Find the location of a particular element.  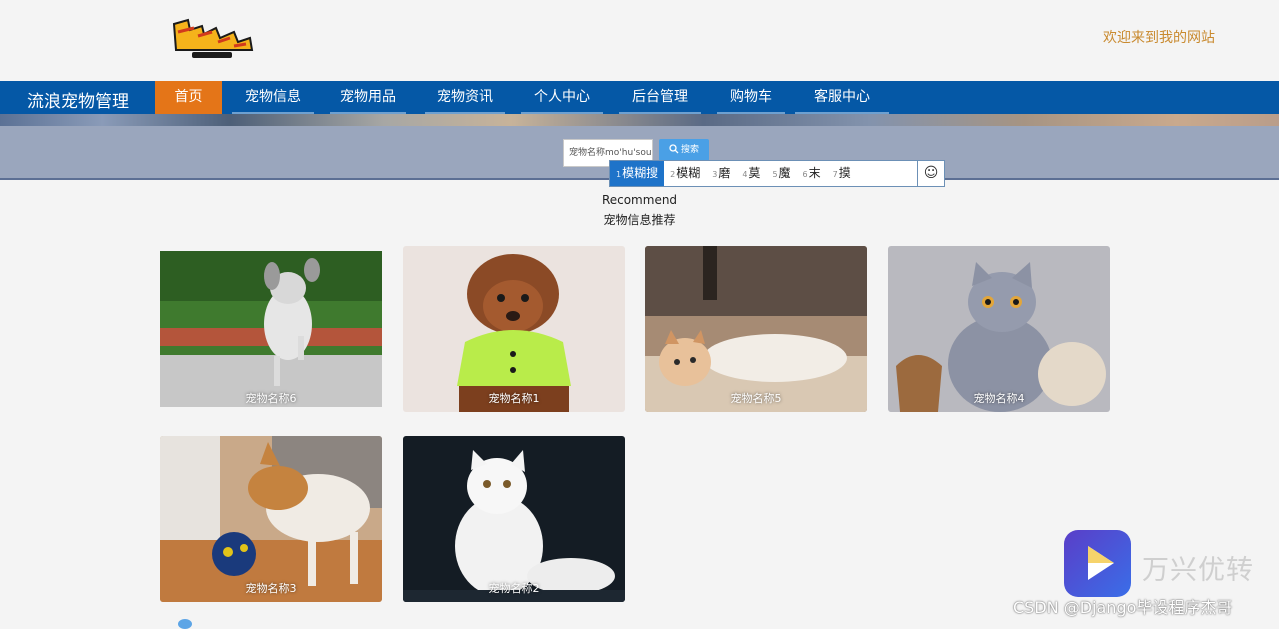

scroll-indicator is located at coordinates (185, 624).